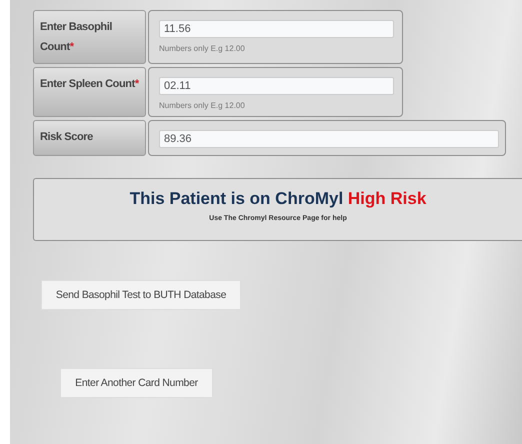  Describe the element at coordinates (136, 383) in the screenshot. I see `new-card-button: Enter Another Card Number` at that location.